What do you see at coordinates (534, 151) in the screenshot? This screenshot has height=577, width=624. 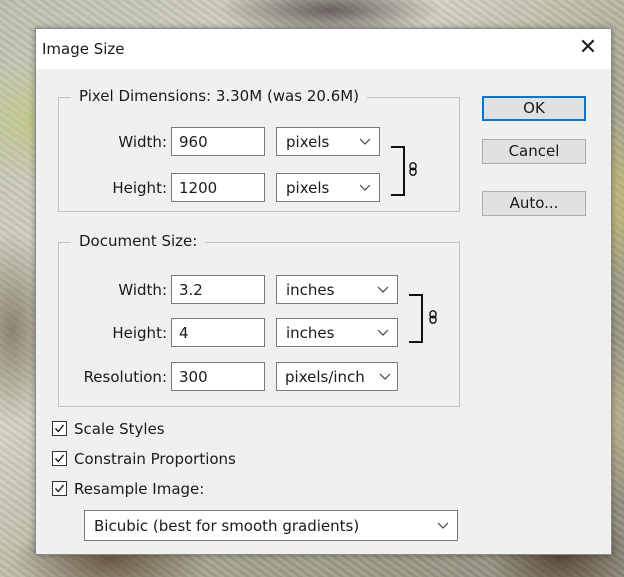 I see `cancel-button: Cancel` at bounding box center [534, 151].